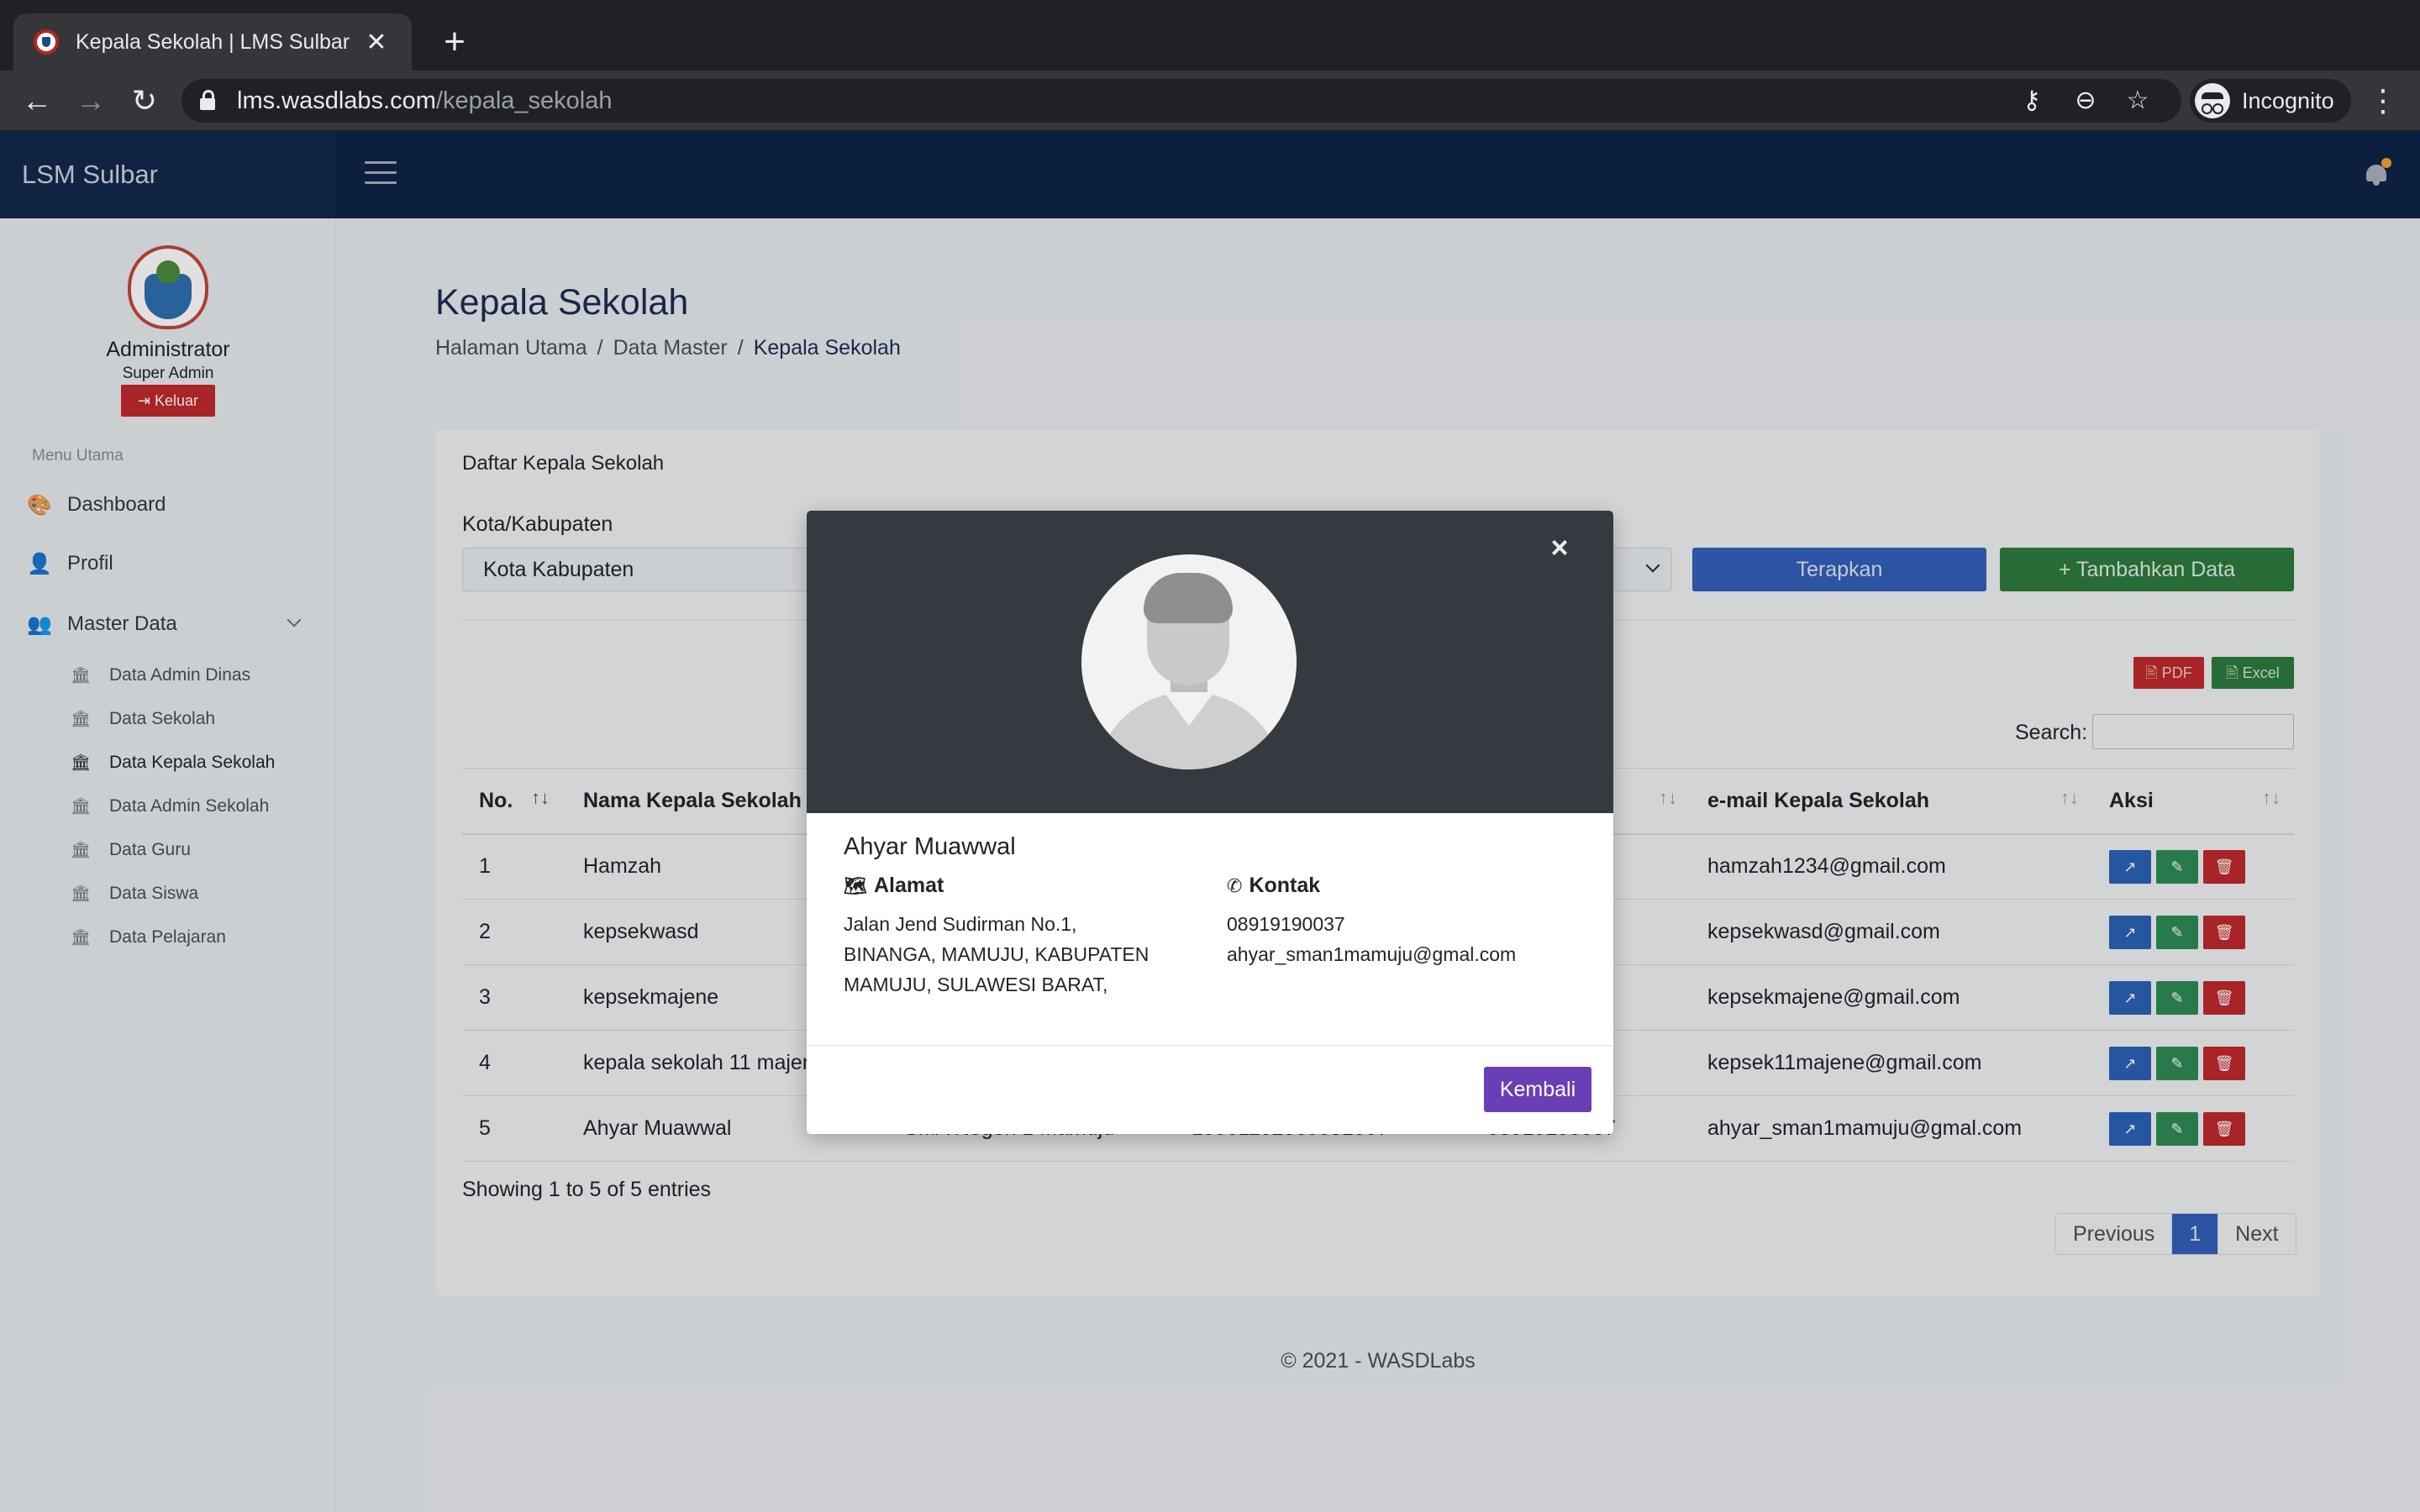  I want to click on bookmark-star-icon: ☆, so click(2138, 101).